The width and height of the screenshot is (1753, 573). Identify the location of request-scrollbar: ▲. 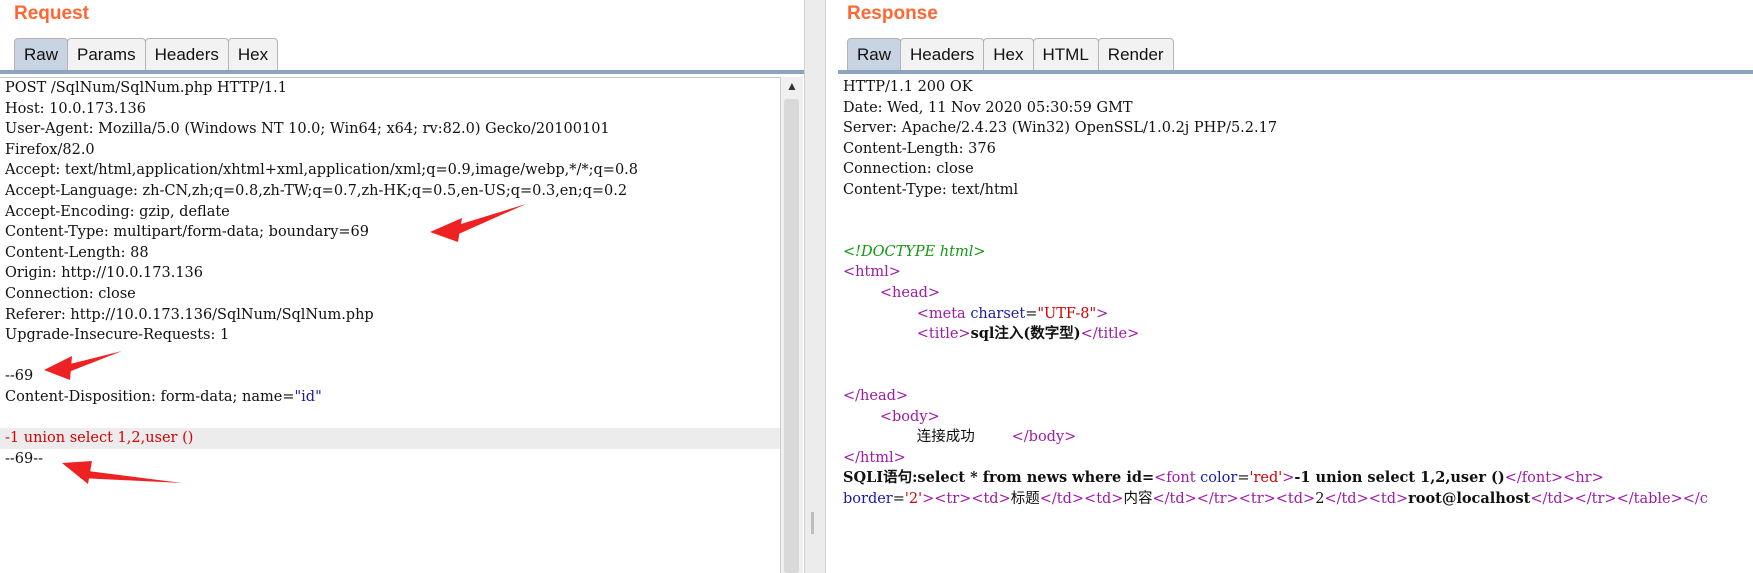
(791, 325).